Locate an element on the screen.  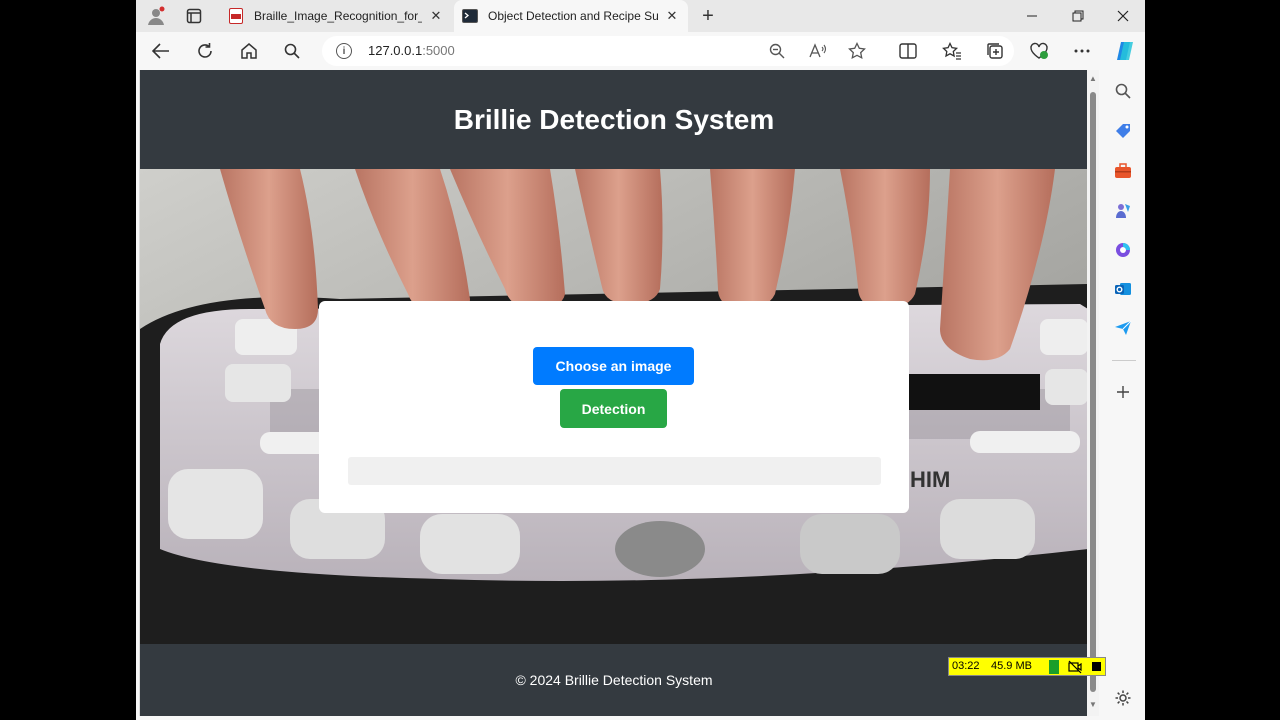
read-aloud-icon is located at coordinates (818, 51).